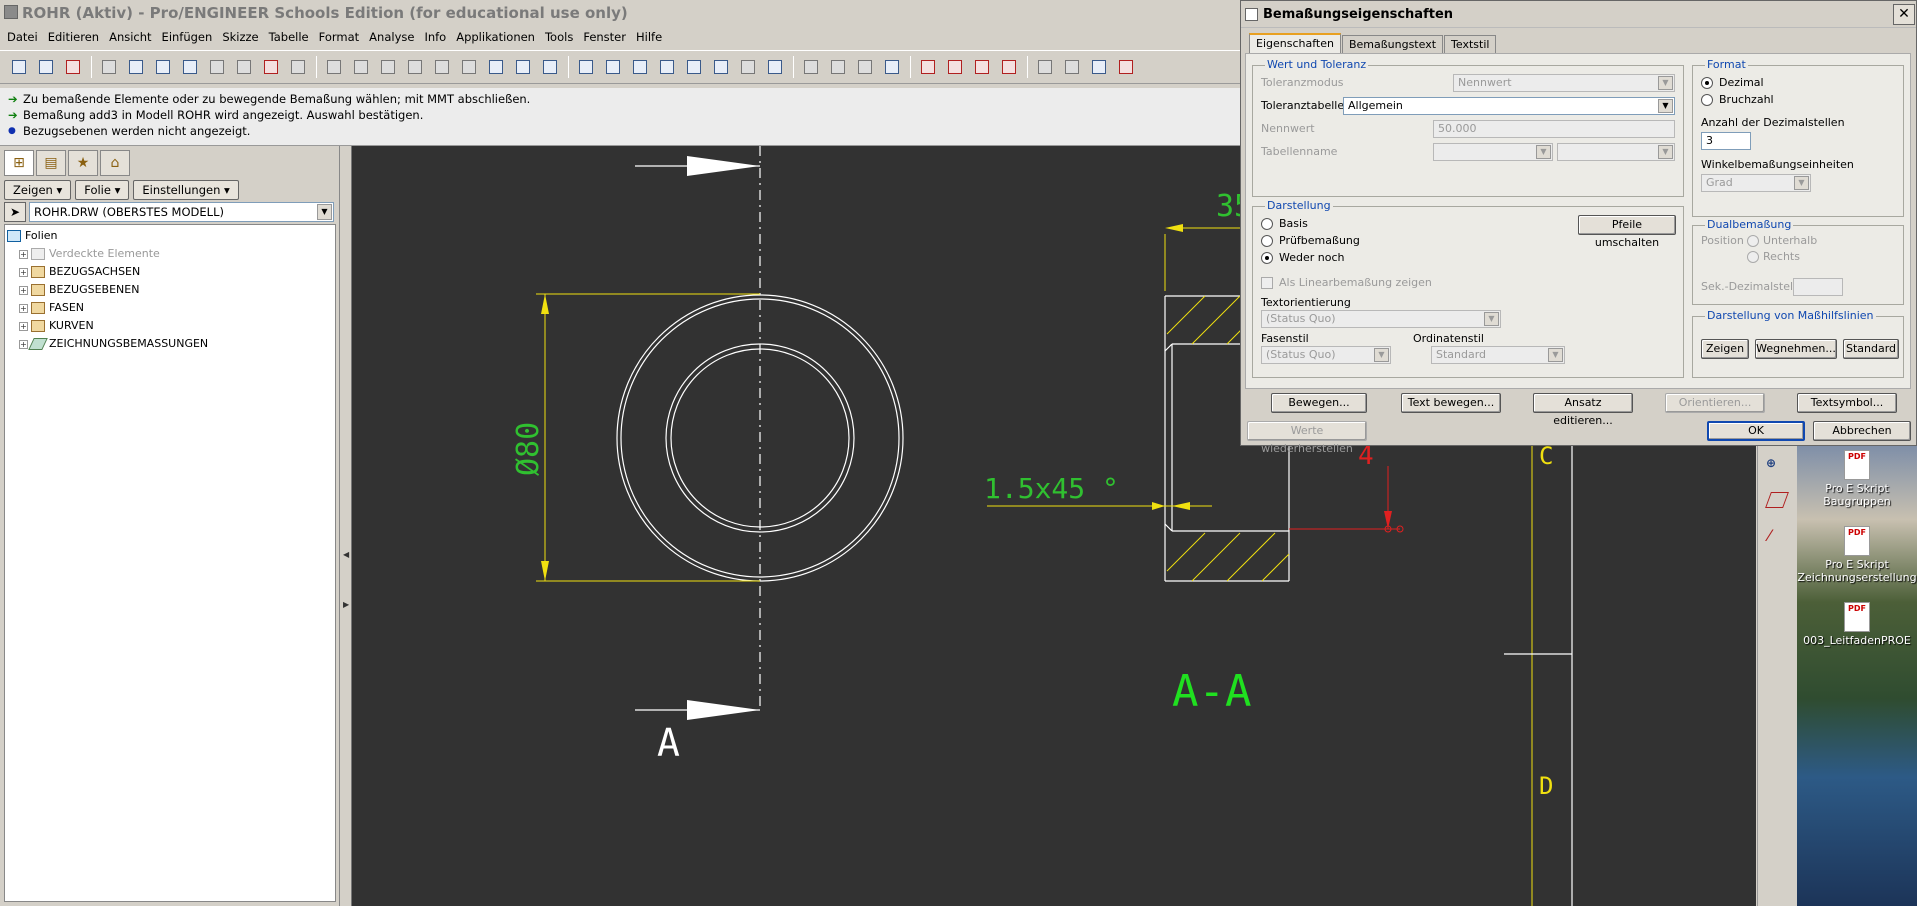  I want to click on menu-tabelle: Tabelle, so click(289, 37).